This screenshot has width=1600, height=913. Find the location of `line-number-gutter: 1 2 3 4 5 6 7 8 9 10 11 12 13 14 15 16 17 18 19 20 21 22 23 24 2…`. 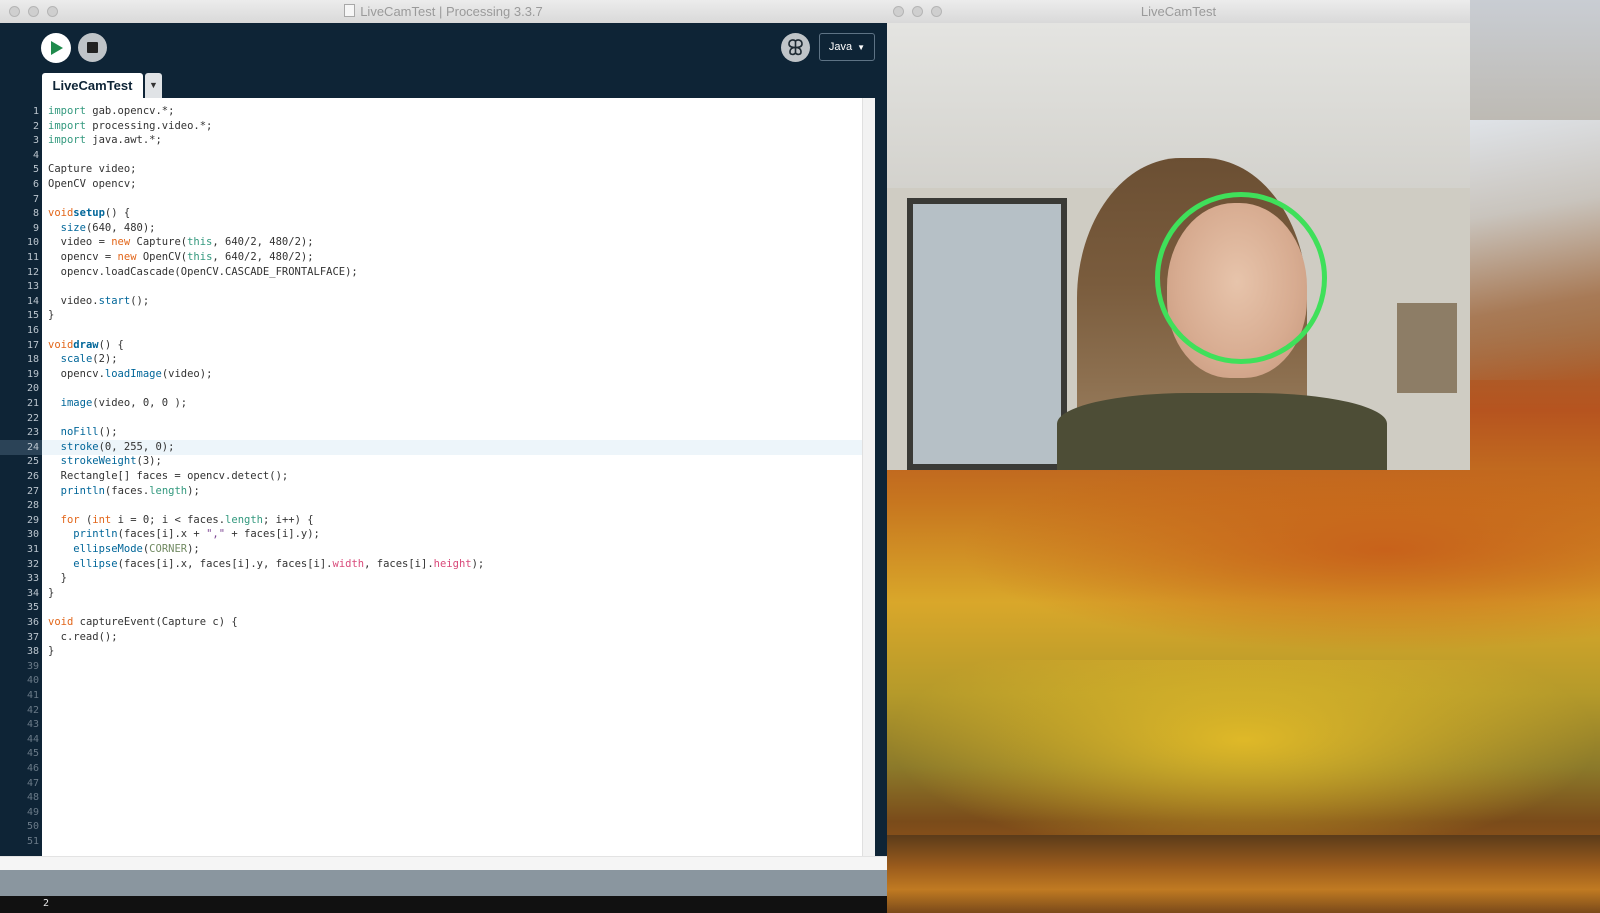

line-number-gutter: 1 2 3 4 5 6 7 8 9 10 11 12 13 14 15 16 17 18 19 20 21 22 23 24 2… is located at coordinates (21, 477).